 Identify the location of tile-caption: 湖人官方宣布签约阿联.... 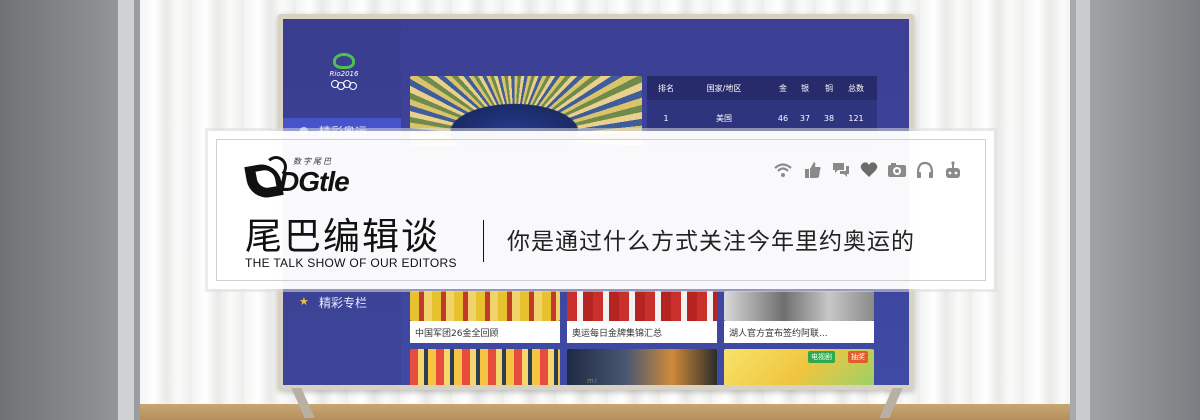
(799, 332).